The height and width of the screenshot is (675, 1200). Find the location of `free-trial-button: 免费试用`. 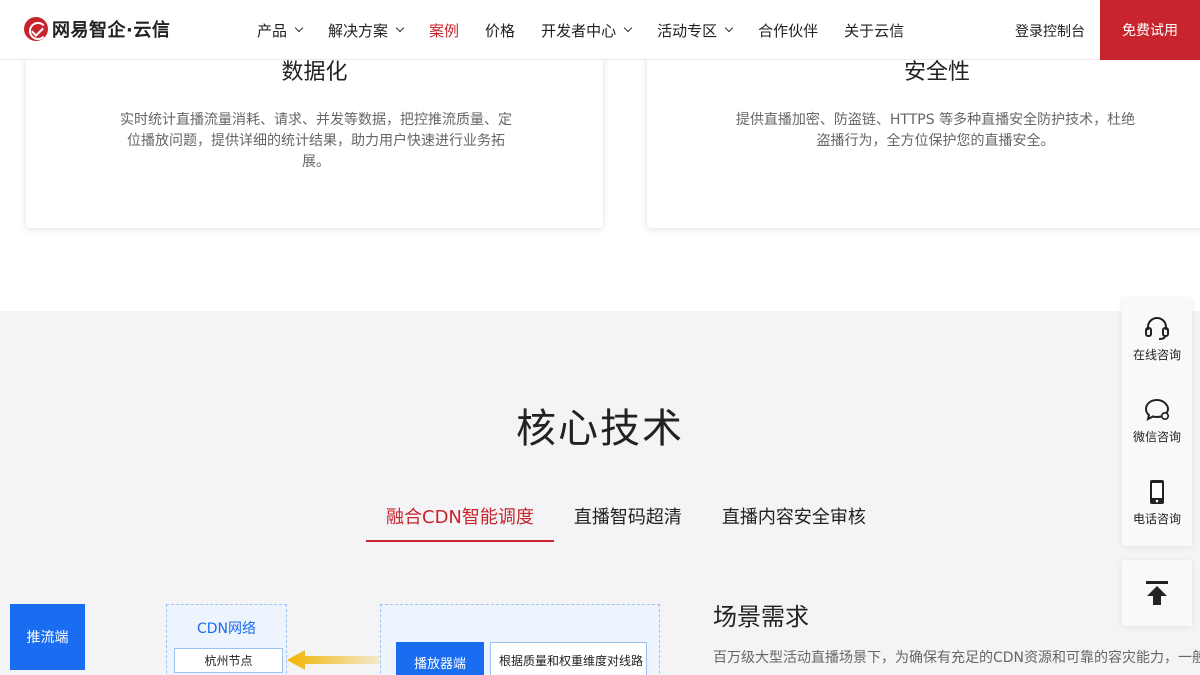

free-trial-button: 免费试用 is located at coordinates (1150, 30).